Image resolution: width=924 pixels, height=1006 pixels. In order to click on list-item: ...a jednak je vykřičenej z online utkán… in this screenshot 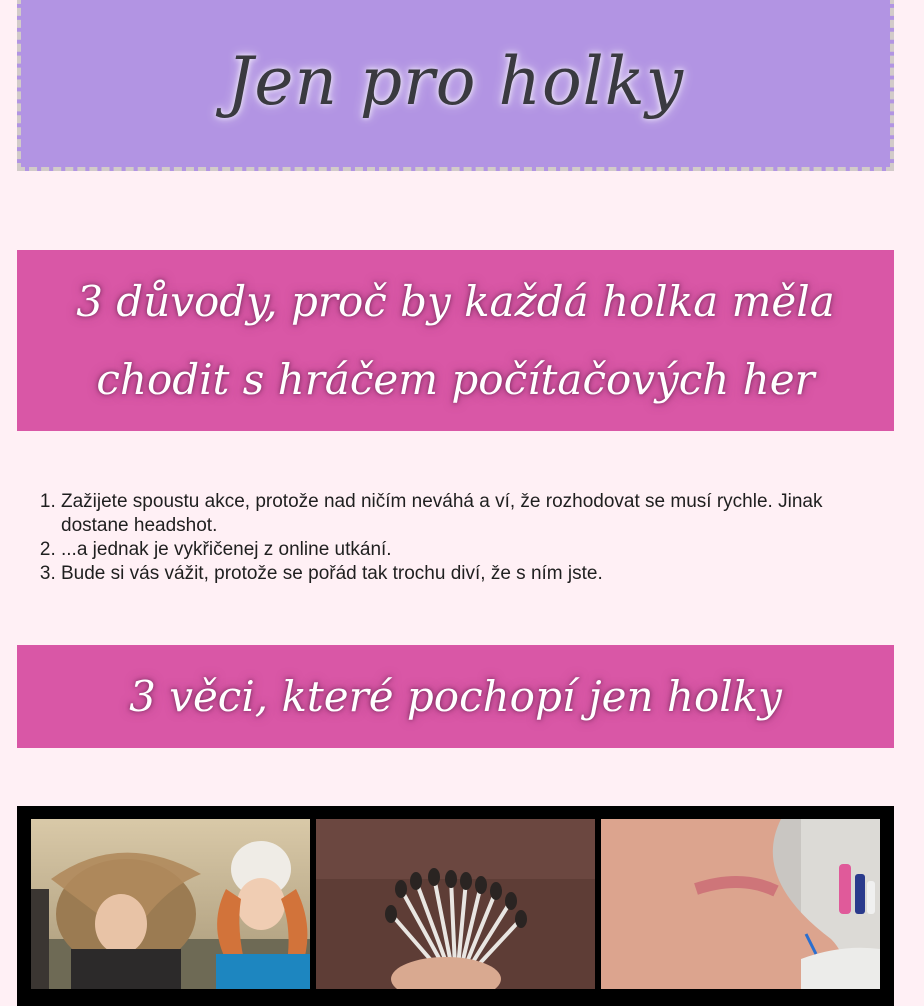, I will do `click(477, 550)`.